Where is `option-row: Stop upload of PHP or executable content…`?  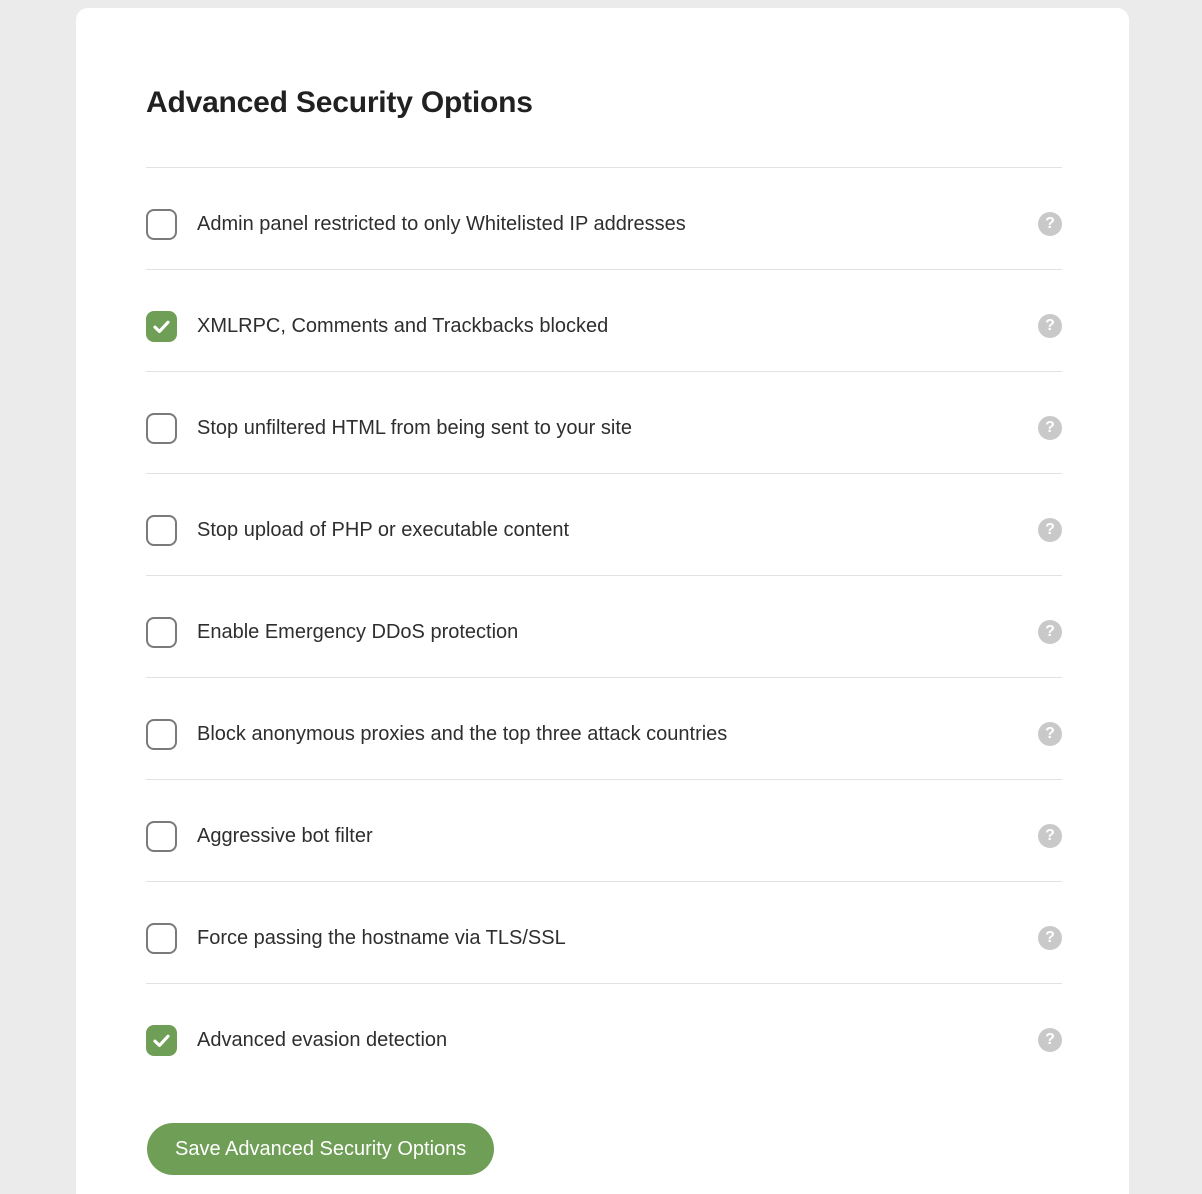 option-row: Stop upload of PHP or executable content… is located at coordinates (604, 530).